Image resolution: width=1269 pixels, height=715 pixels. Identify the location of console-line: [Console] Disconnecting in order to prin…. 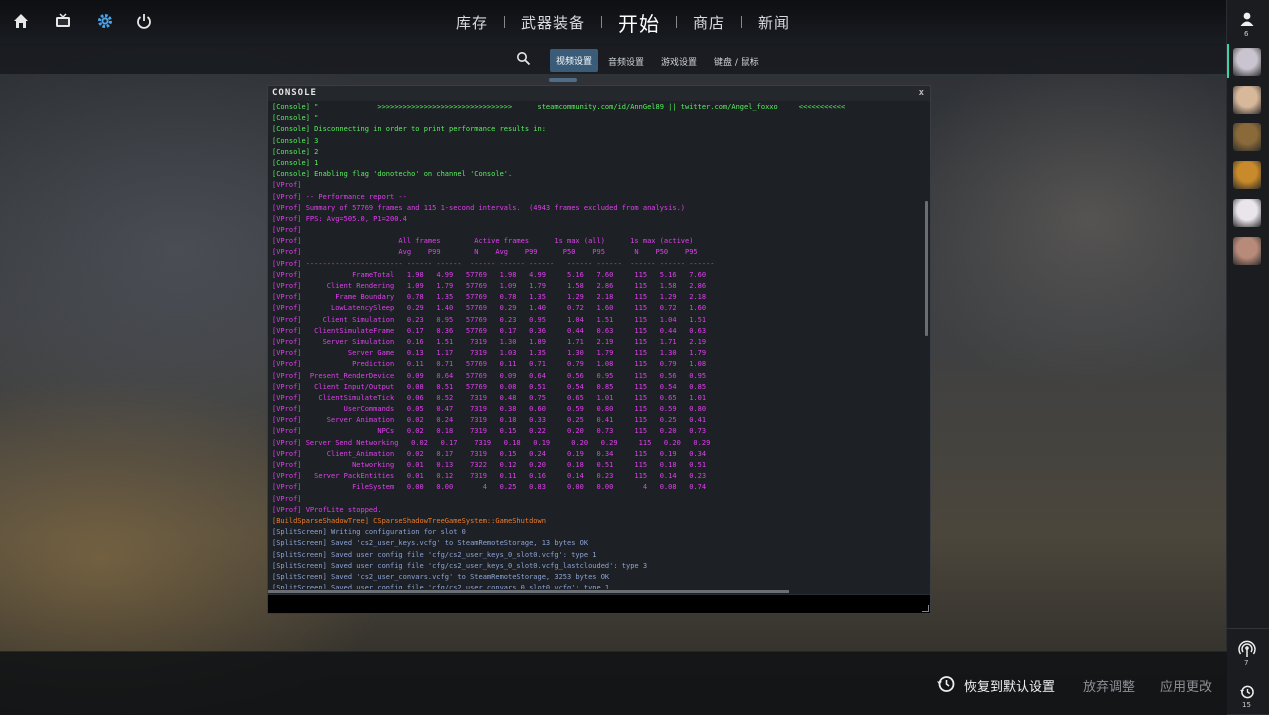
(409, 129).